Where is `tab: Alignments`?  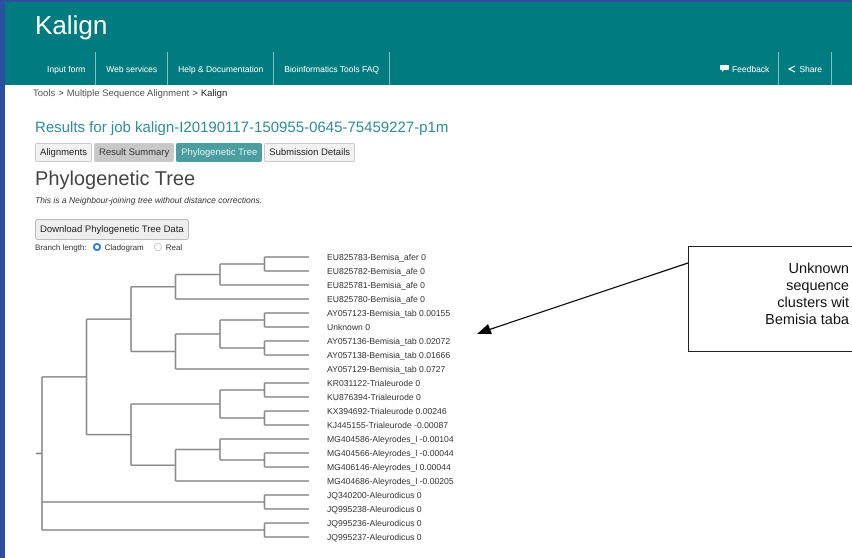
tab: Alignments is located at coordinates (63, 152).